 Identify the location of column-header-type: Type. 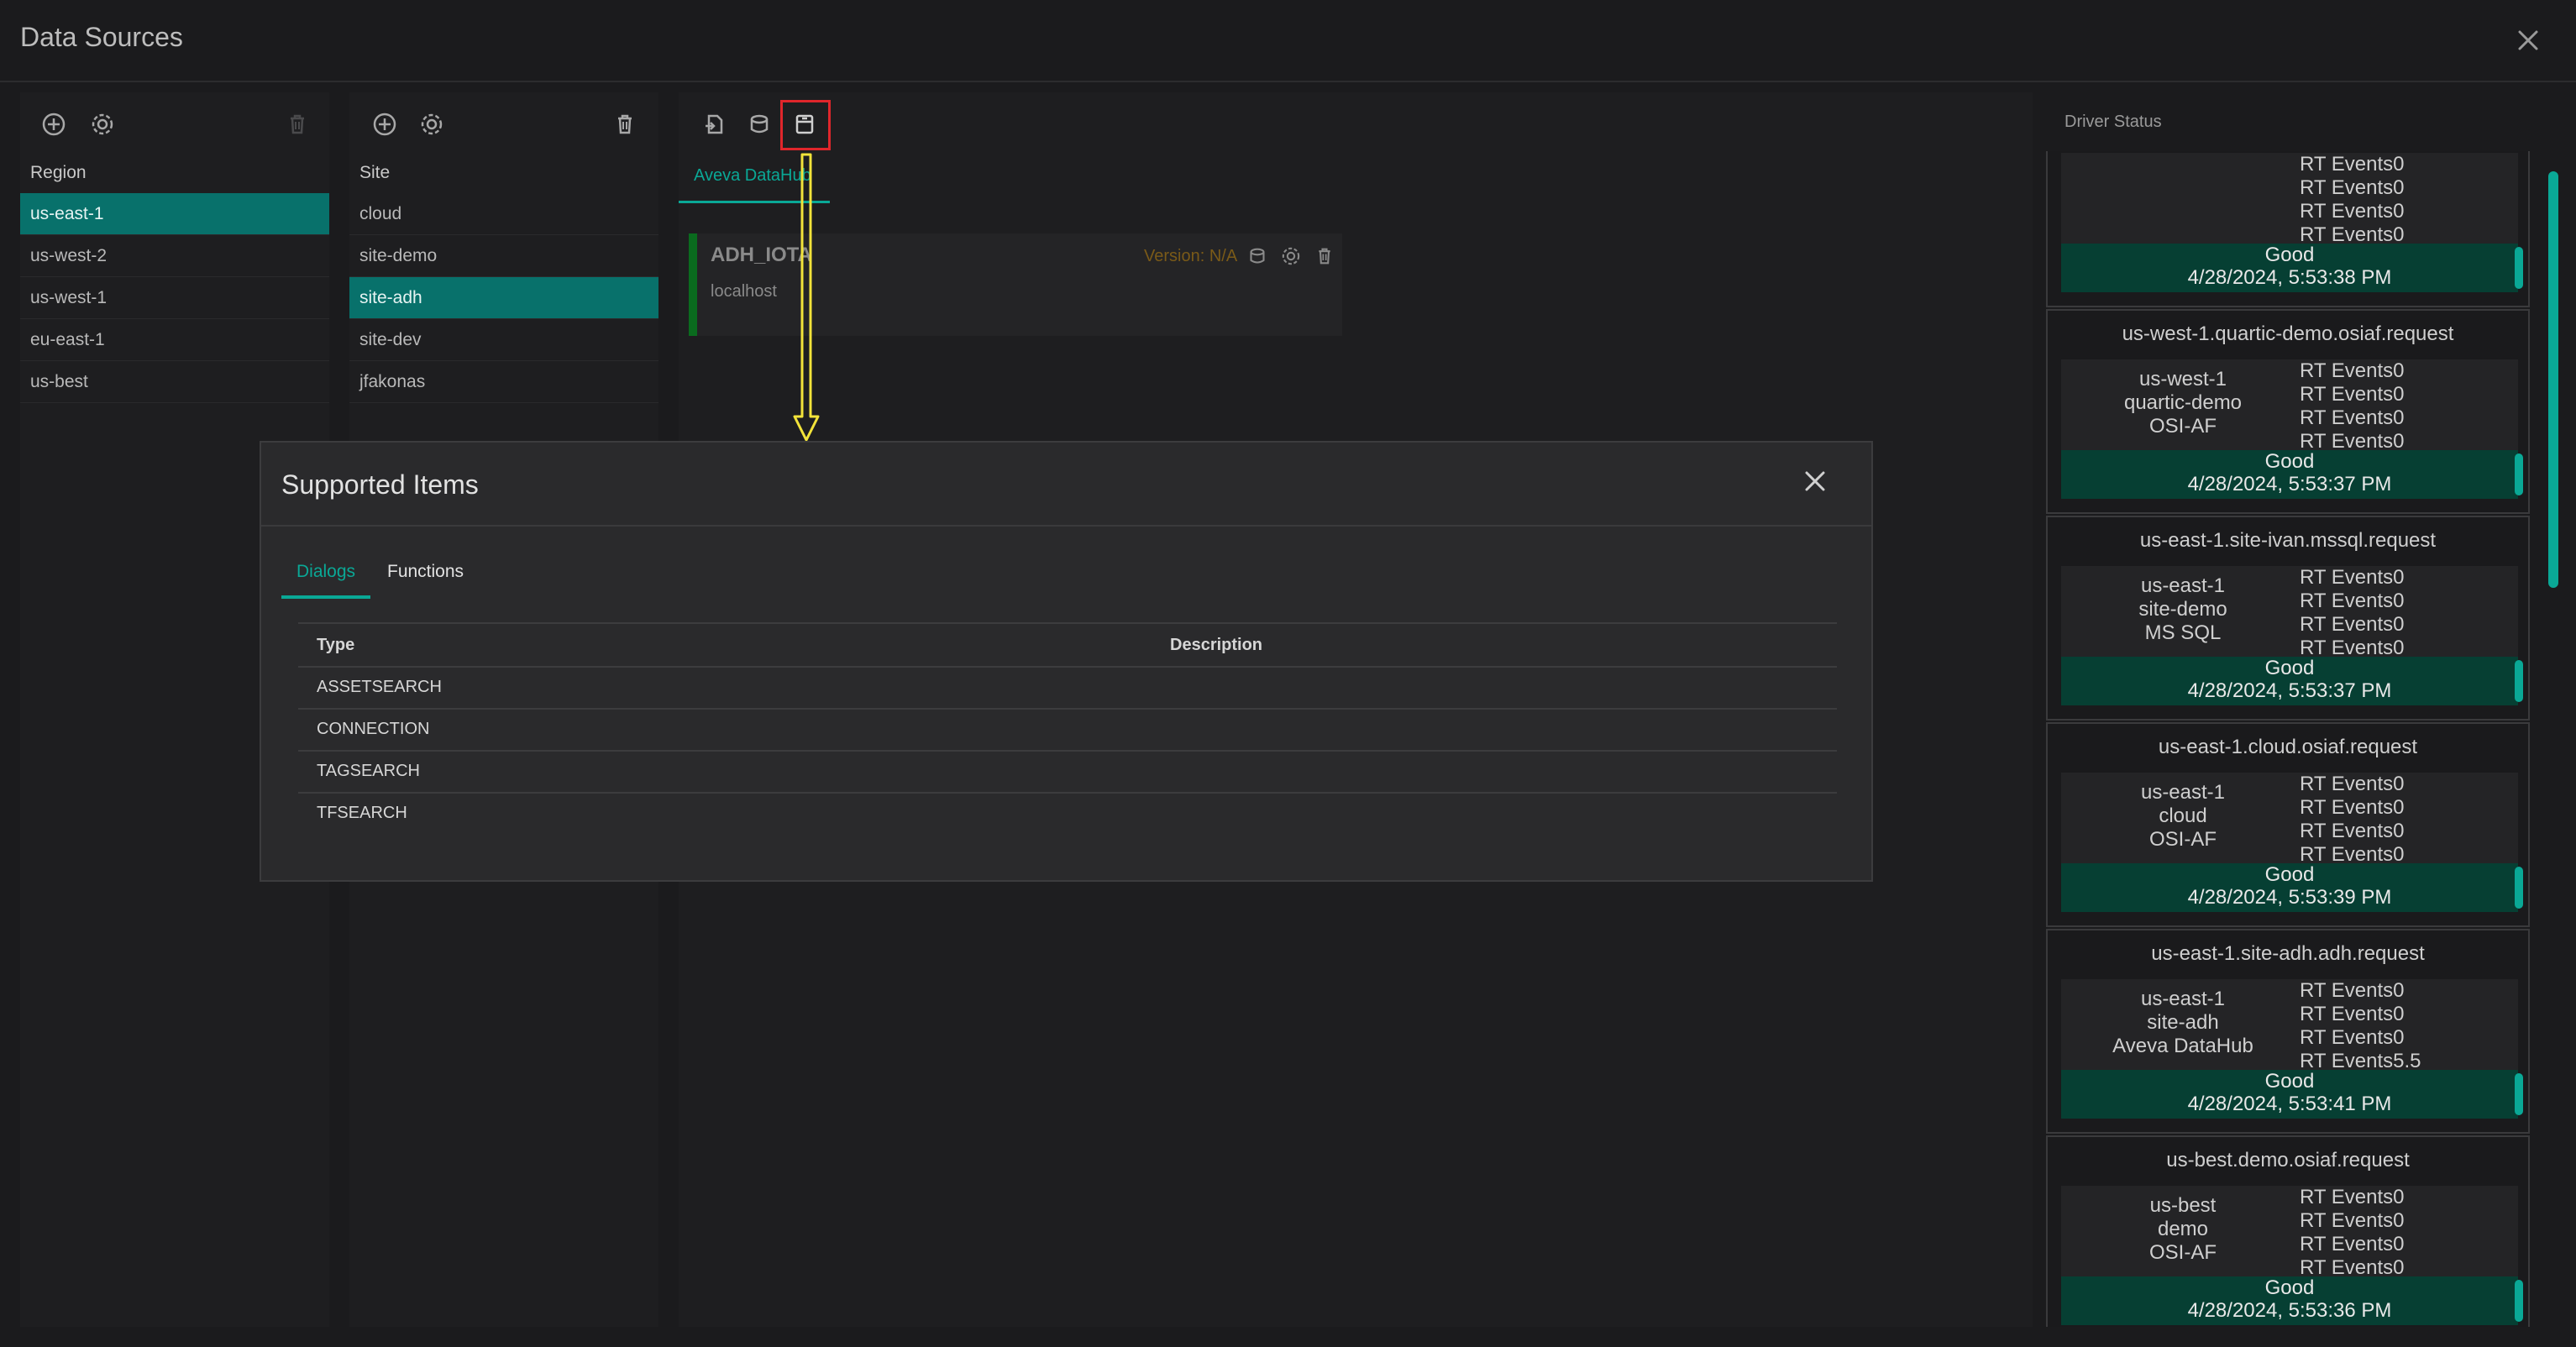
(336, 645).